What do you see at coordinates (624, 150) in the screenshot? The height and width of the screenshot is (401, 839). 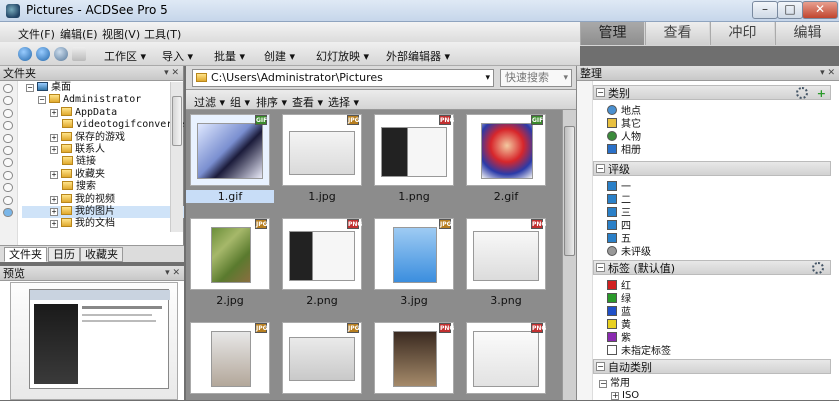 I see `category-item: 相册` at bounding box center [624, 150].